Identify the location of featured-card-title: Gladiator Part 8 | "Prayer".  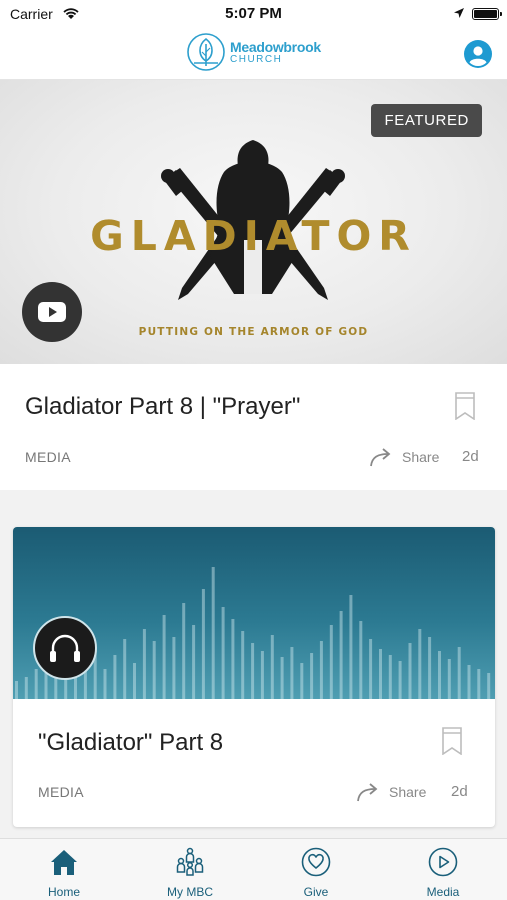
(162, 407).